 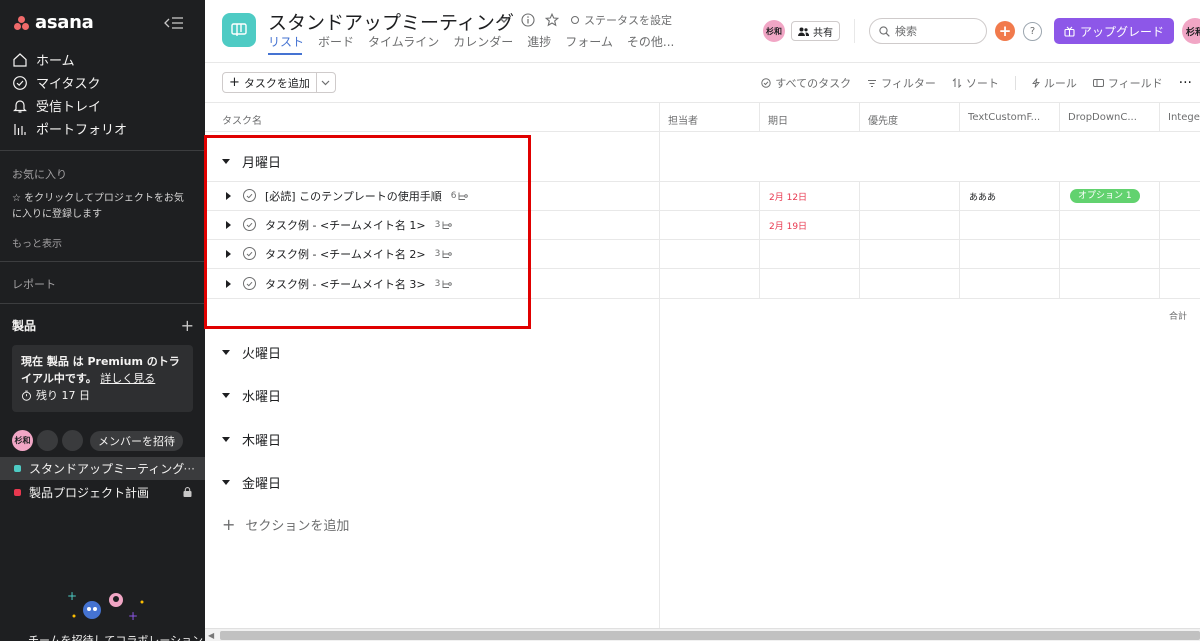 I want to click on sidebar-project-standup: スタンドアップミーティング ···, so click(x=102, y=468).